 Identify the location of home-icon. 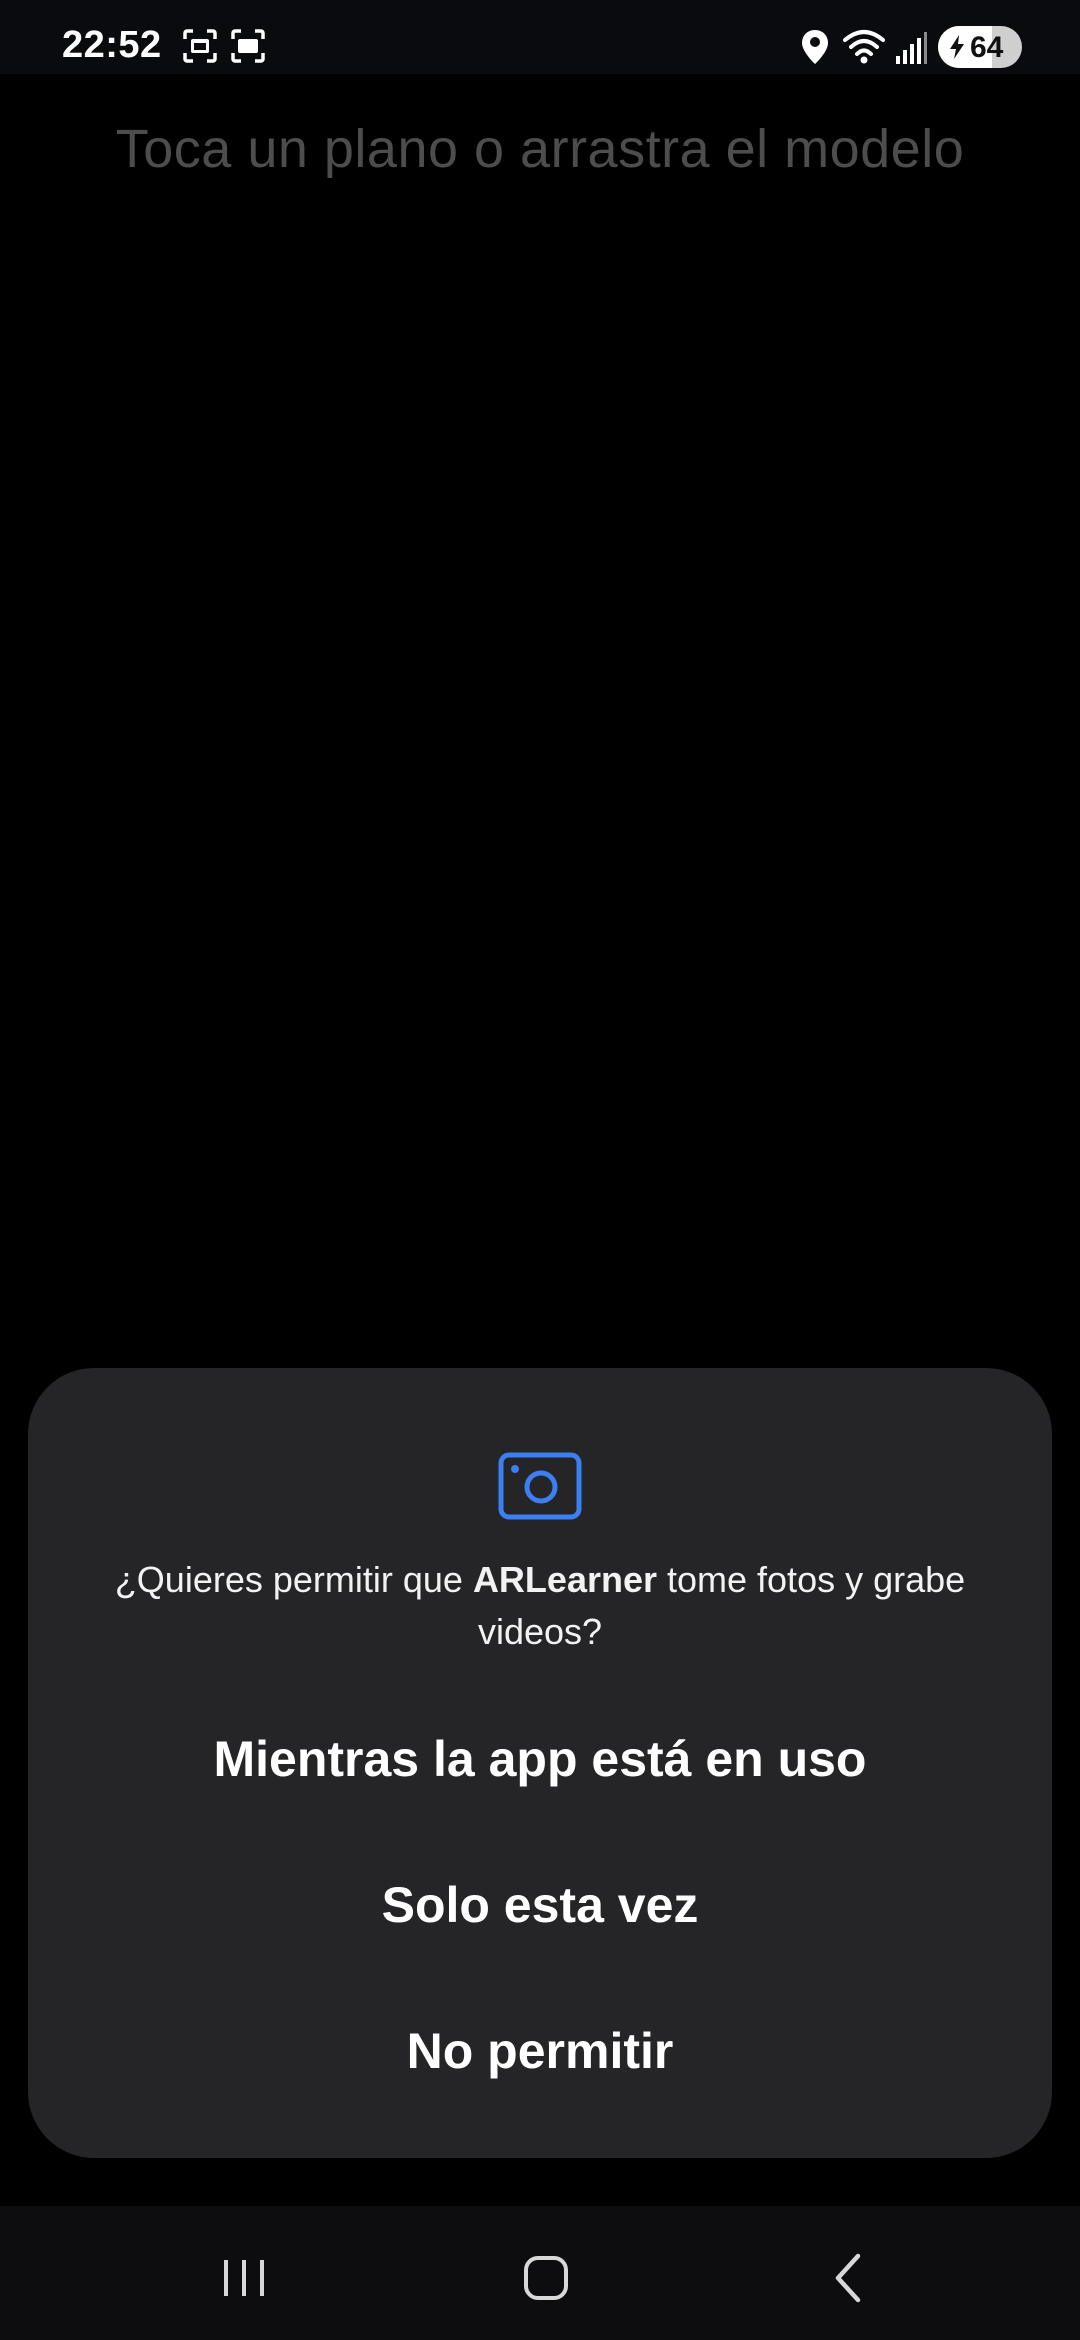
(546, 2278).